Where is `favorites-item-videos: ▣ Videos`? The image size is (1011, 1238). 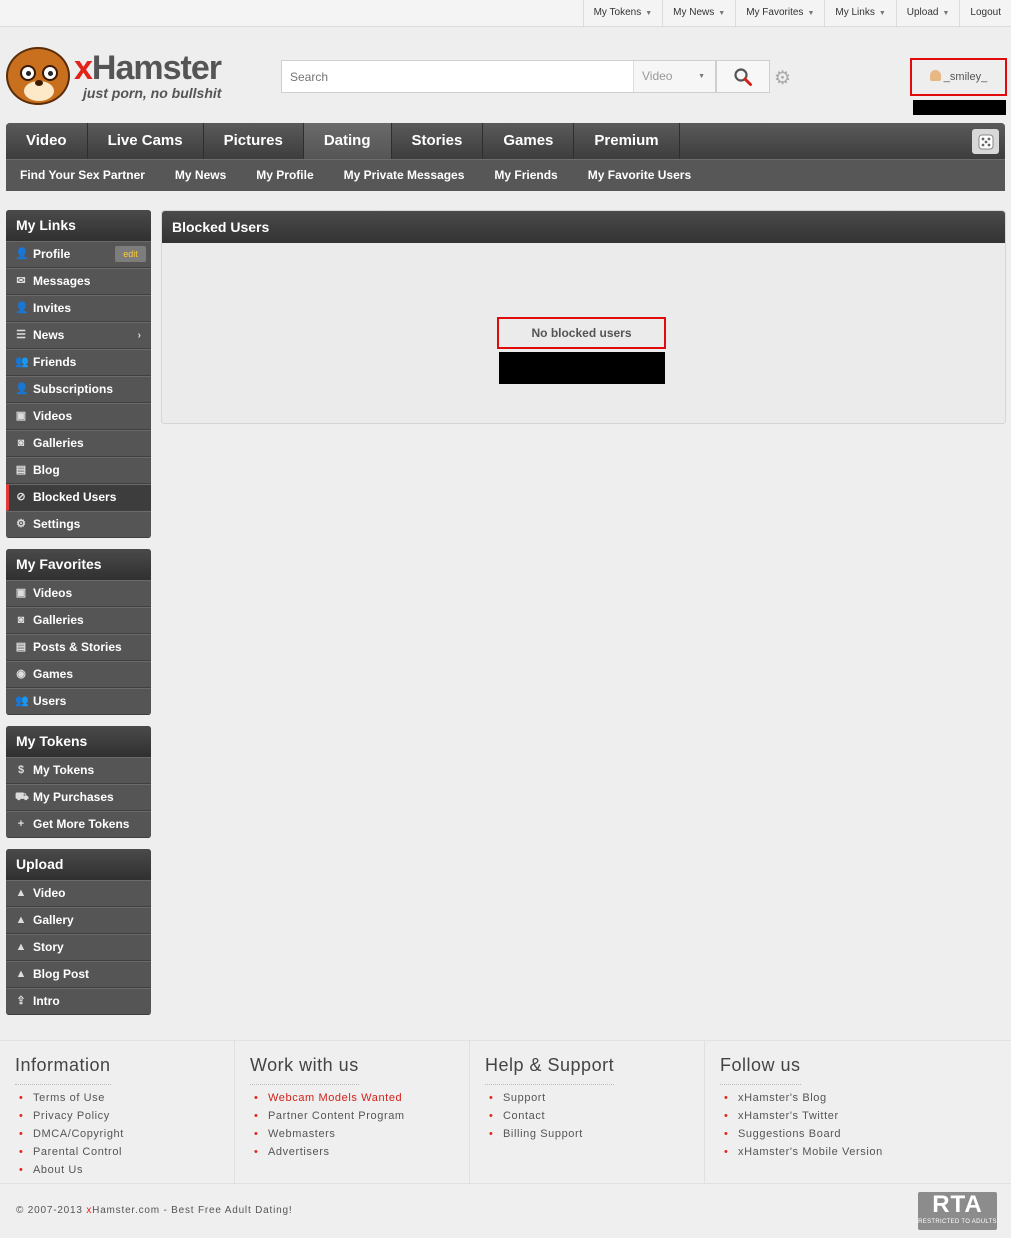
favorites-item-videos: ▣ Videos is located at coordinates (78, 593).